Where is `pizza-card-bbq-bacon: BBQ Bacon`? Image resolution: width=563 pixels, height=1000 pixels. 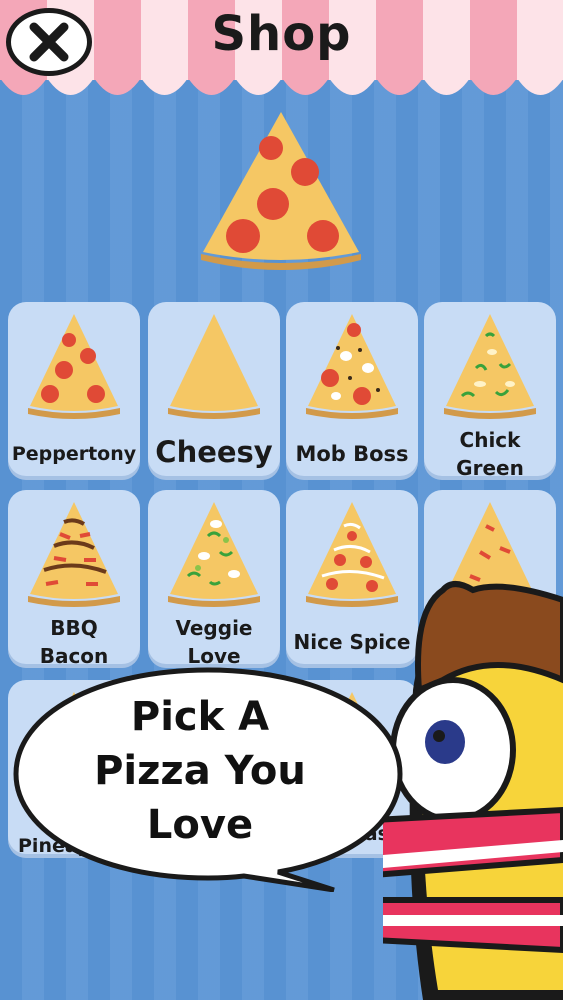
pizza-card-bbq-bacon: BBQ Bacon is located at coordinates (74, 579).